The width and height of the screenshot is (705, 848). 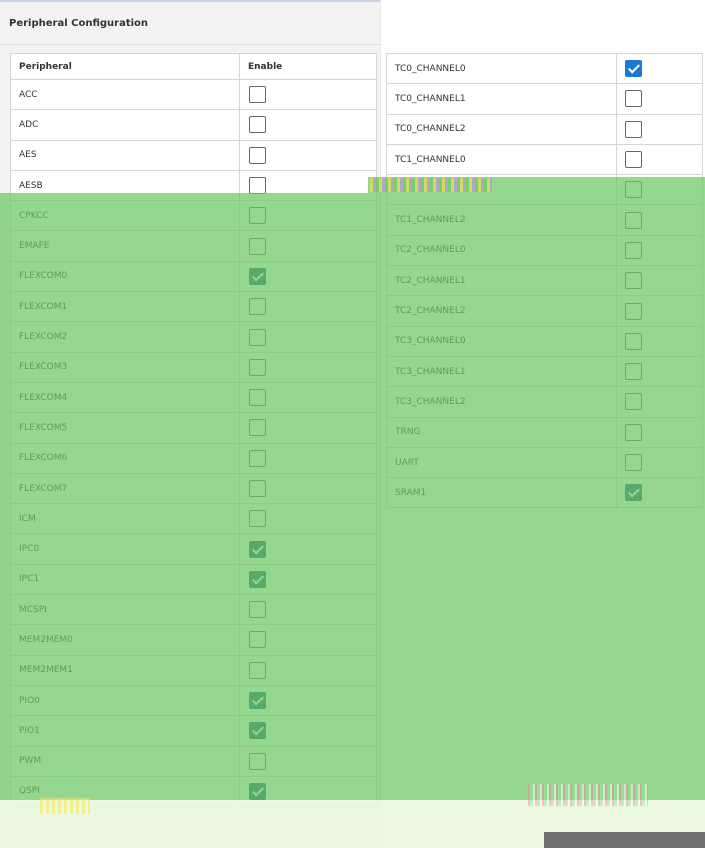 I want to click on peripheral-name-right: TC3_CHANNEL1, so click(x=501, y=371).